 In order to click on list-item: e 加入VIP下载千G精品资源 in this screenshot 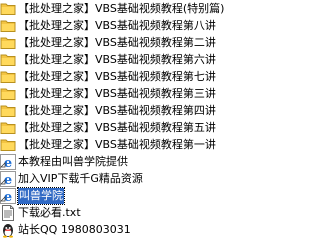, I will do `click(71, 178)`.